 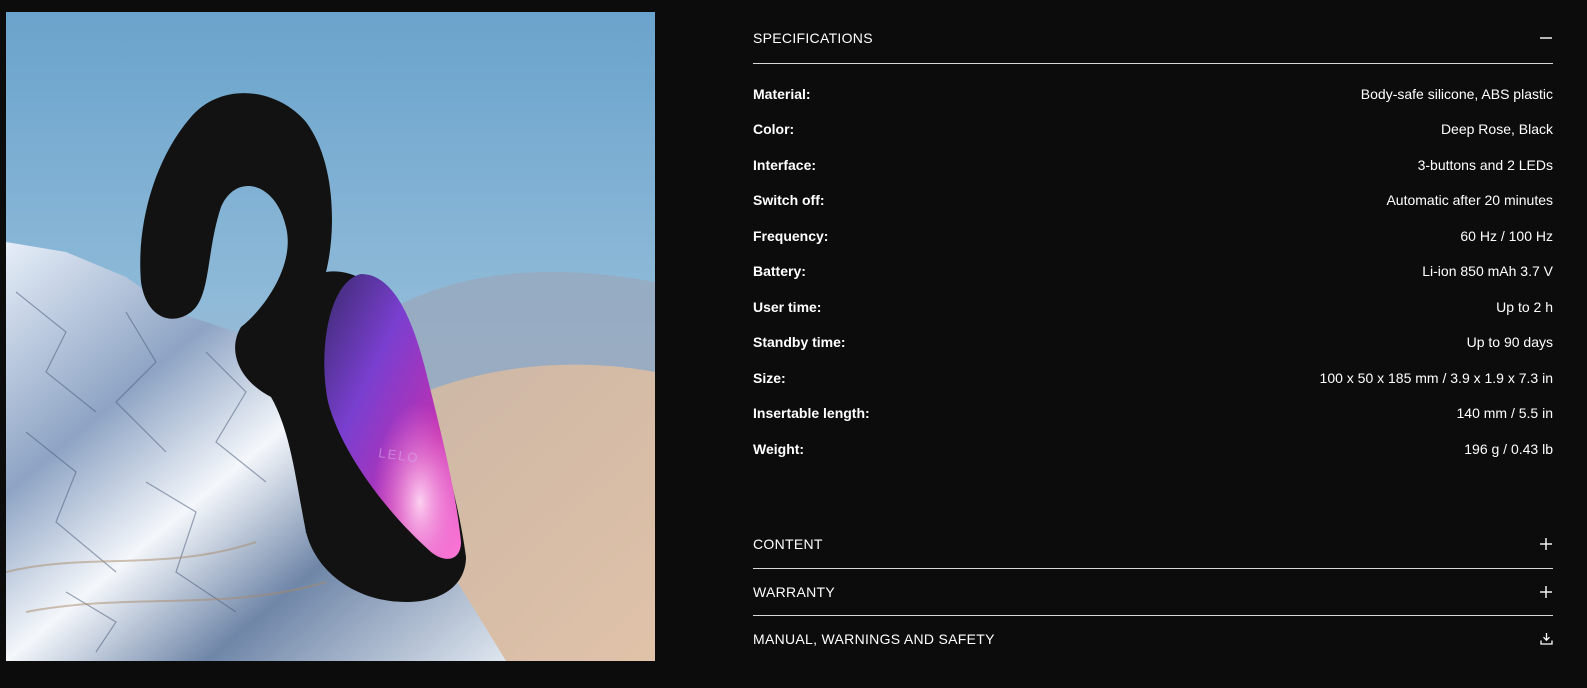 I want to click on spec-row-interface: Interface: 3-buttons and 2 LEDs, so click(x=1153, y=165).